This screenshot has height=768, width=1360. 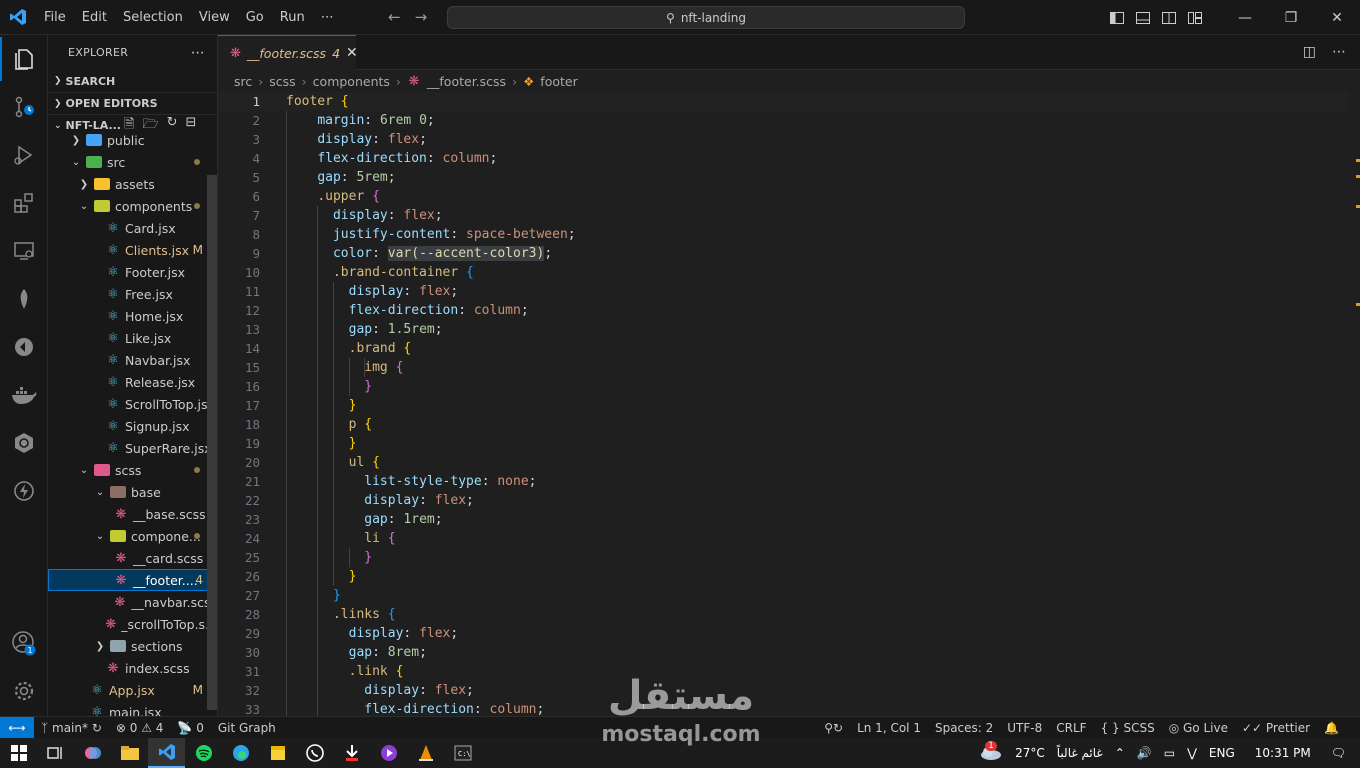 I want to click on customize-layout-icon, so click(x=1195, y=17).